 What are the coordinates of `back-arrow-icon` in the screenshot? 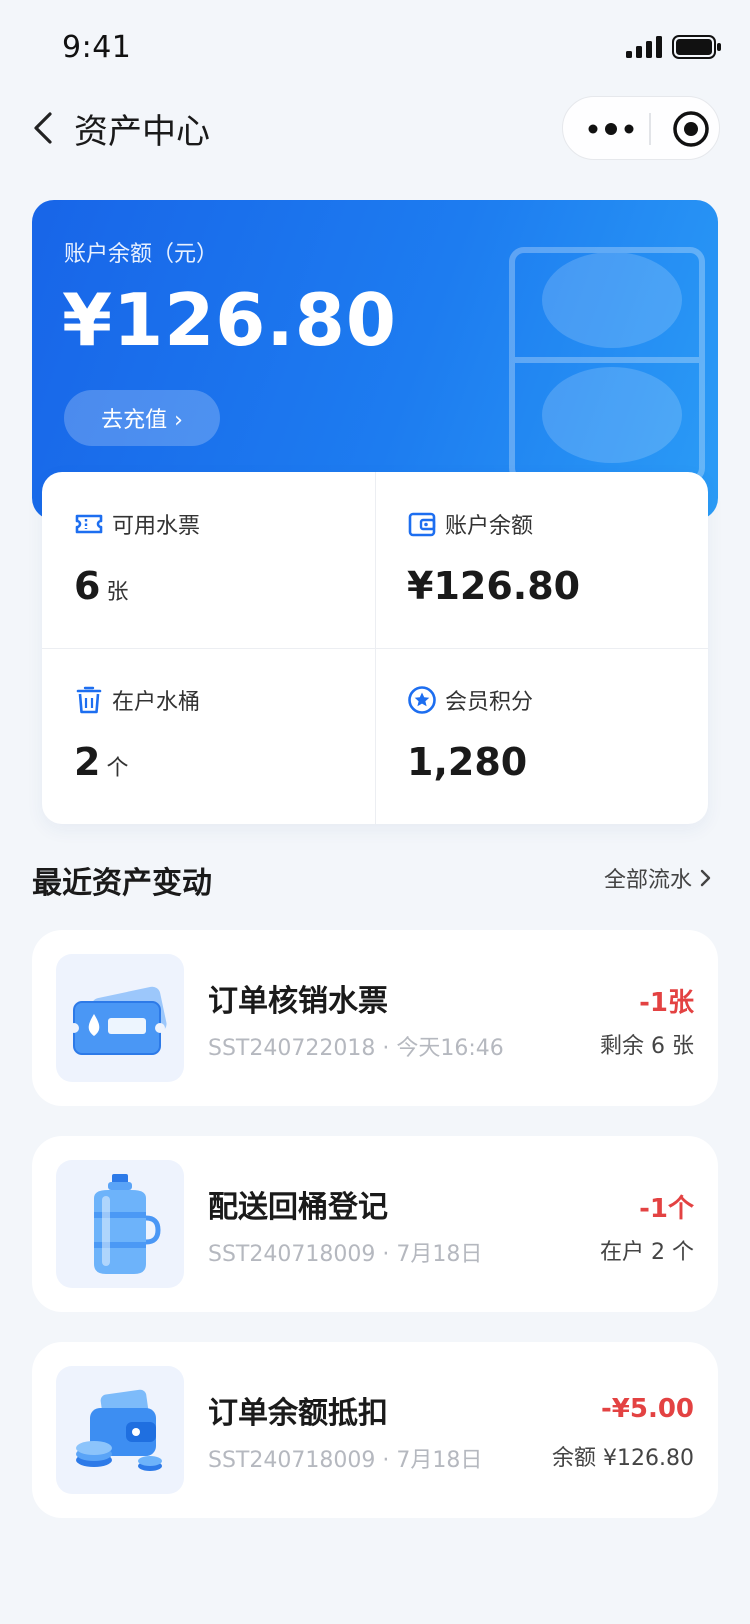 It's located at (45, 128).